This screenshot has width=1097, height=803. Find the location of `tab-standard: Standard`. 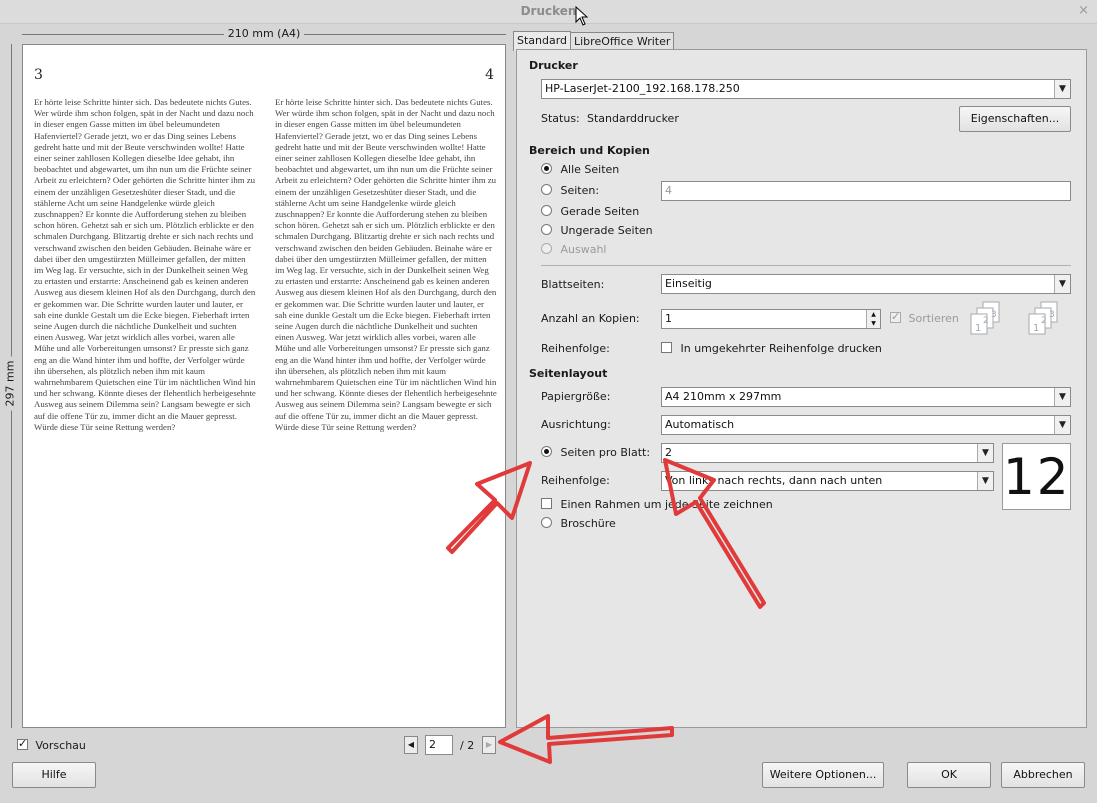

tab-standard: Standard is located at coordinates (542, 41).